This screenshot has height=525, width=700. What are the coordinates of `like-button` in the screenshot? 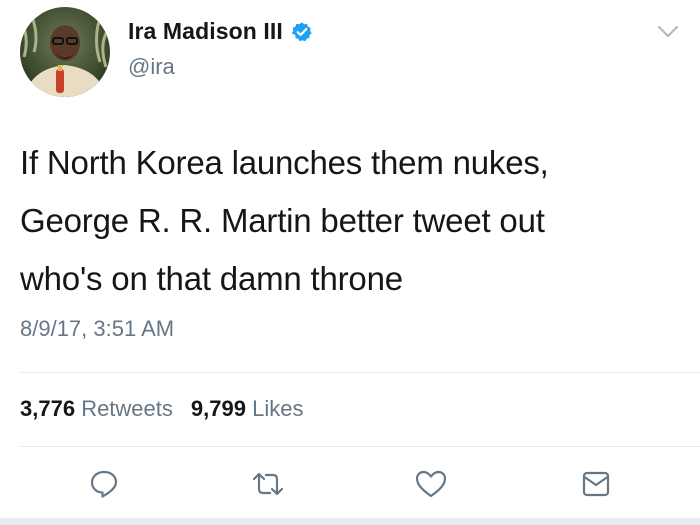 It's located at (431, 484).